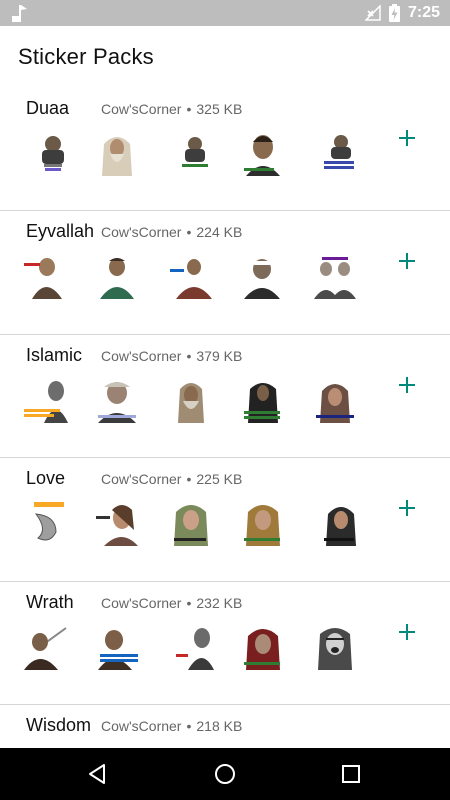 The height and width of the screenshot is (800, 450). I want to click on home-circle-icon, so click(225, 774).